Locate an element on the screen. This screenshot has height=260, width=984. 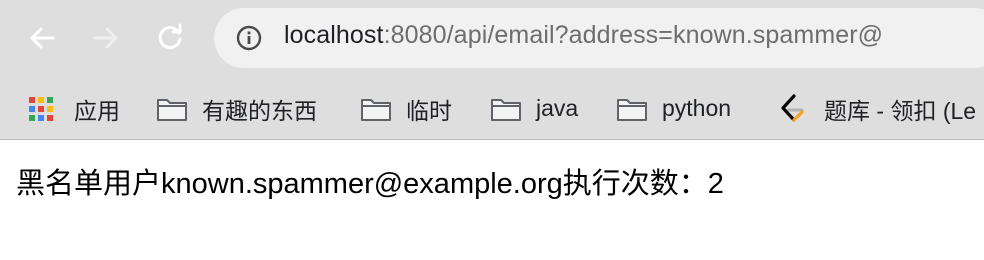
bookmark-folder-temp: 临时 is located at coordinates (406, 108).